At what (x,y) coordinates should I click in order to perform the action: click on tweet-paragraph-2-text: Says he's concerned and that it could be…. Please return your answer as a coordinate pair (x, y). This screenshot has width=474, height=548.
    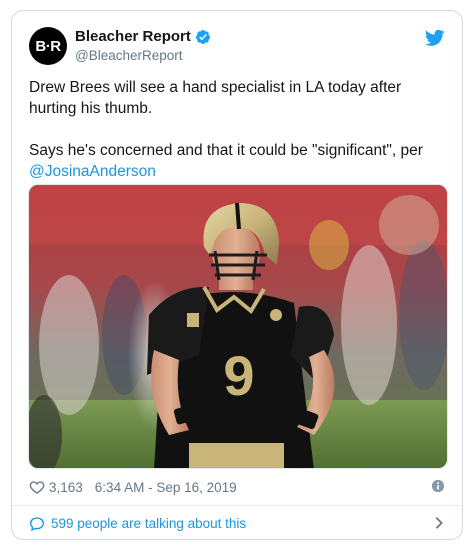
    Looking at the image, I should click on (226, 150).